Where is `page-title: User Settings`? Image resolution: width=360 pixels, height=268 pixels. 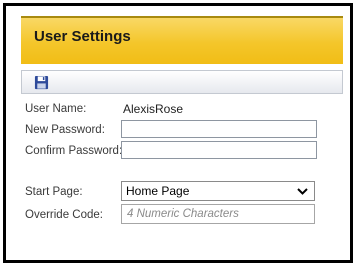
page-title: User Settings is located at coordinates (82, 36).